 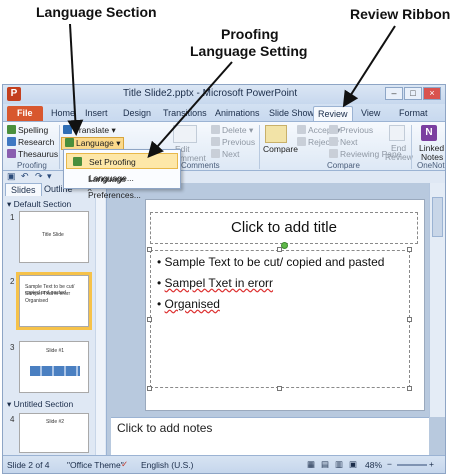 I want to click on theme-name: "Office Theme", so click(x=95, y=465).